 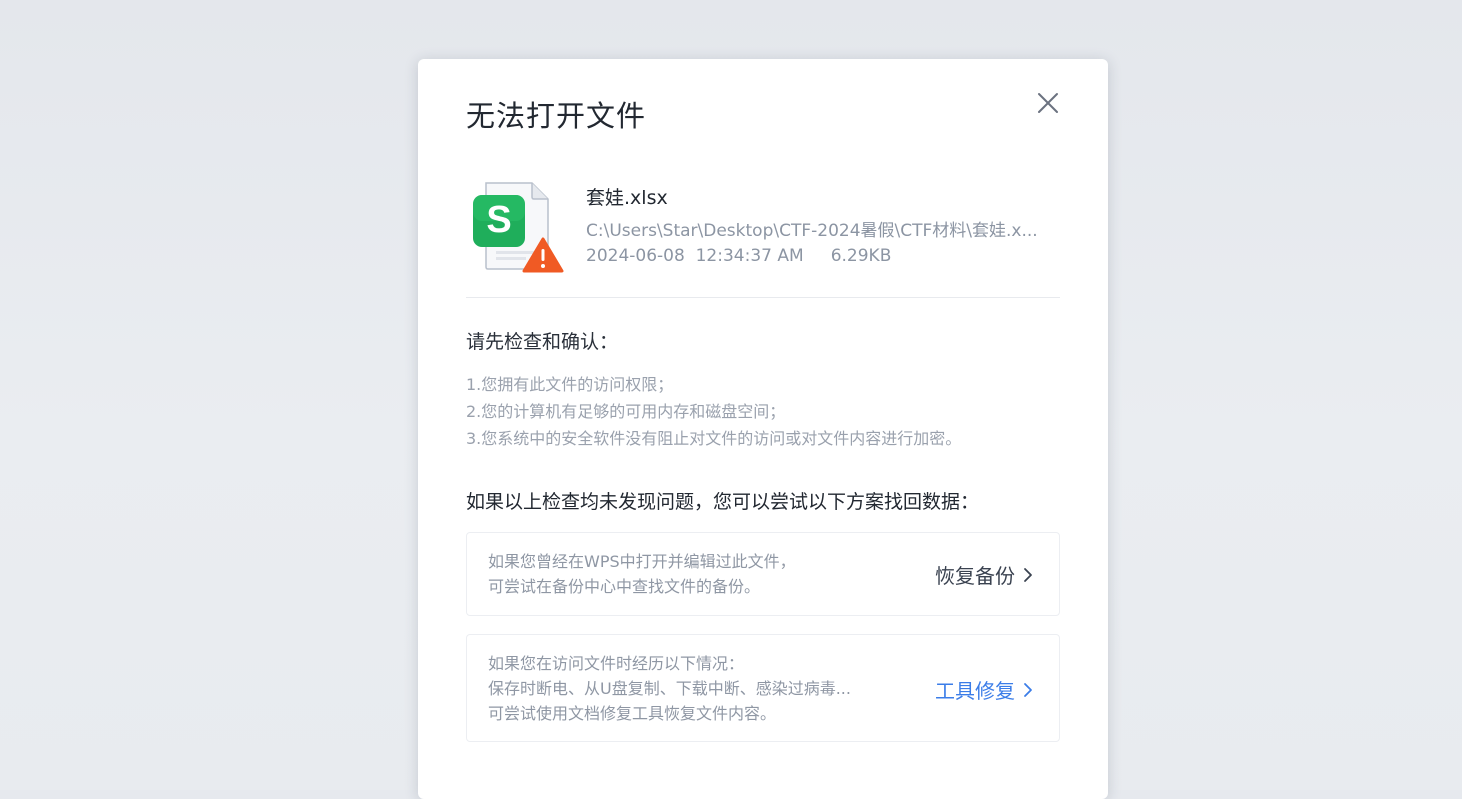 I want to click on file-meta: 2024-06-08 12:34:37 AM 6.29KB, so click(x=738, y=256).